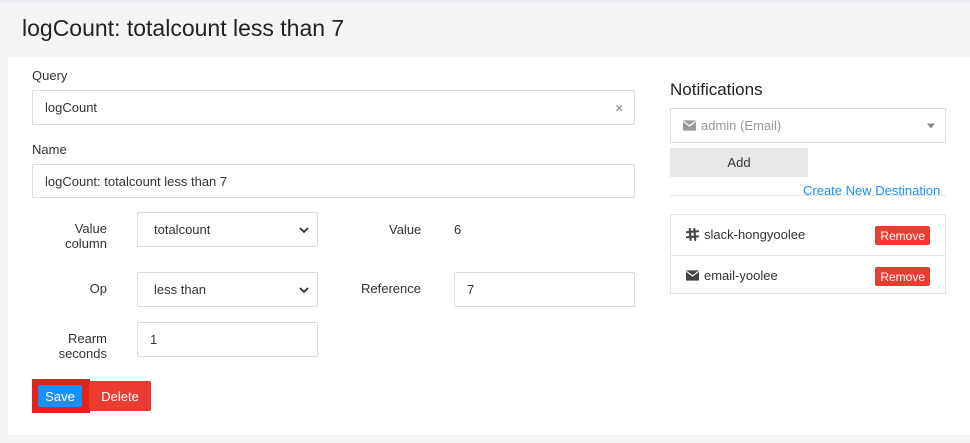  What do you see at coordinates (60, 396) in the screenshot?
I see `save-button: Save` at bounding box center [60, 396].